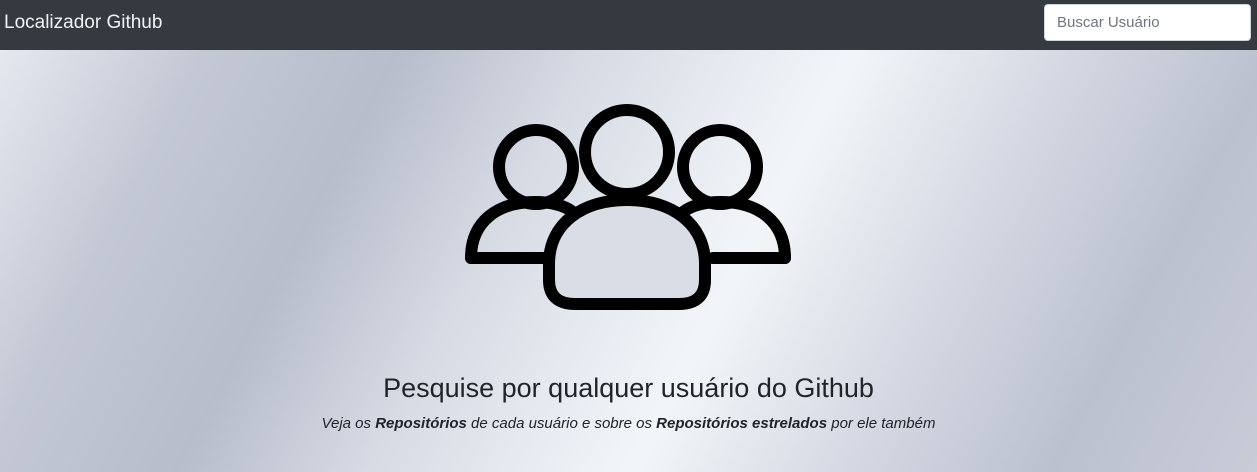  I want to click on search-user-input, so click(1147, 22).